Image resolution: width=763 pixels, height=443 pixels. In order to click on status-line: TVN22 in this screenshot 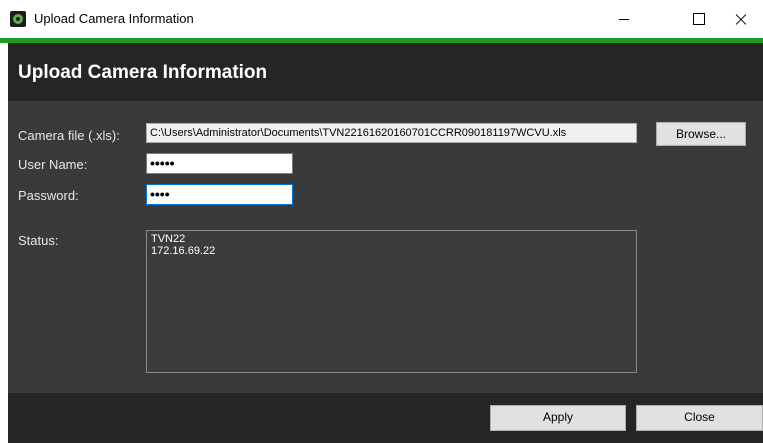, I will do `click(168, 239)`.